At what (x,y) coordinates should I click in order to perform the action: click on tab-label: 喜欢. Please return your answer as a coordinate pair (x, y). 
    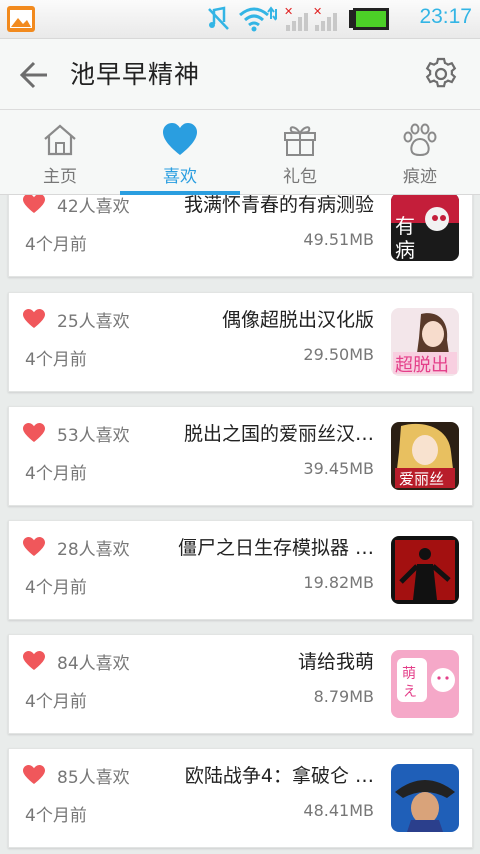
    Looking at the image, I should click on (180, 177).